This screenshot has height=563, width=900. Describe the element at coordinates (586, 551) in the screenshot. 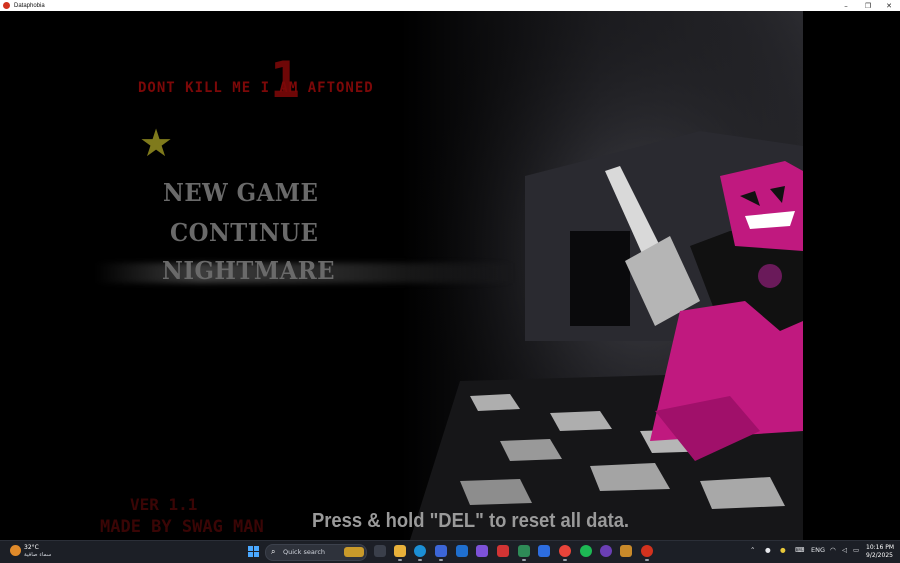

I see `spotify-icon` at that location.